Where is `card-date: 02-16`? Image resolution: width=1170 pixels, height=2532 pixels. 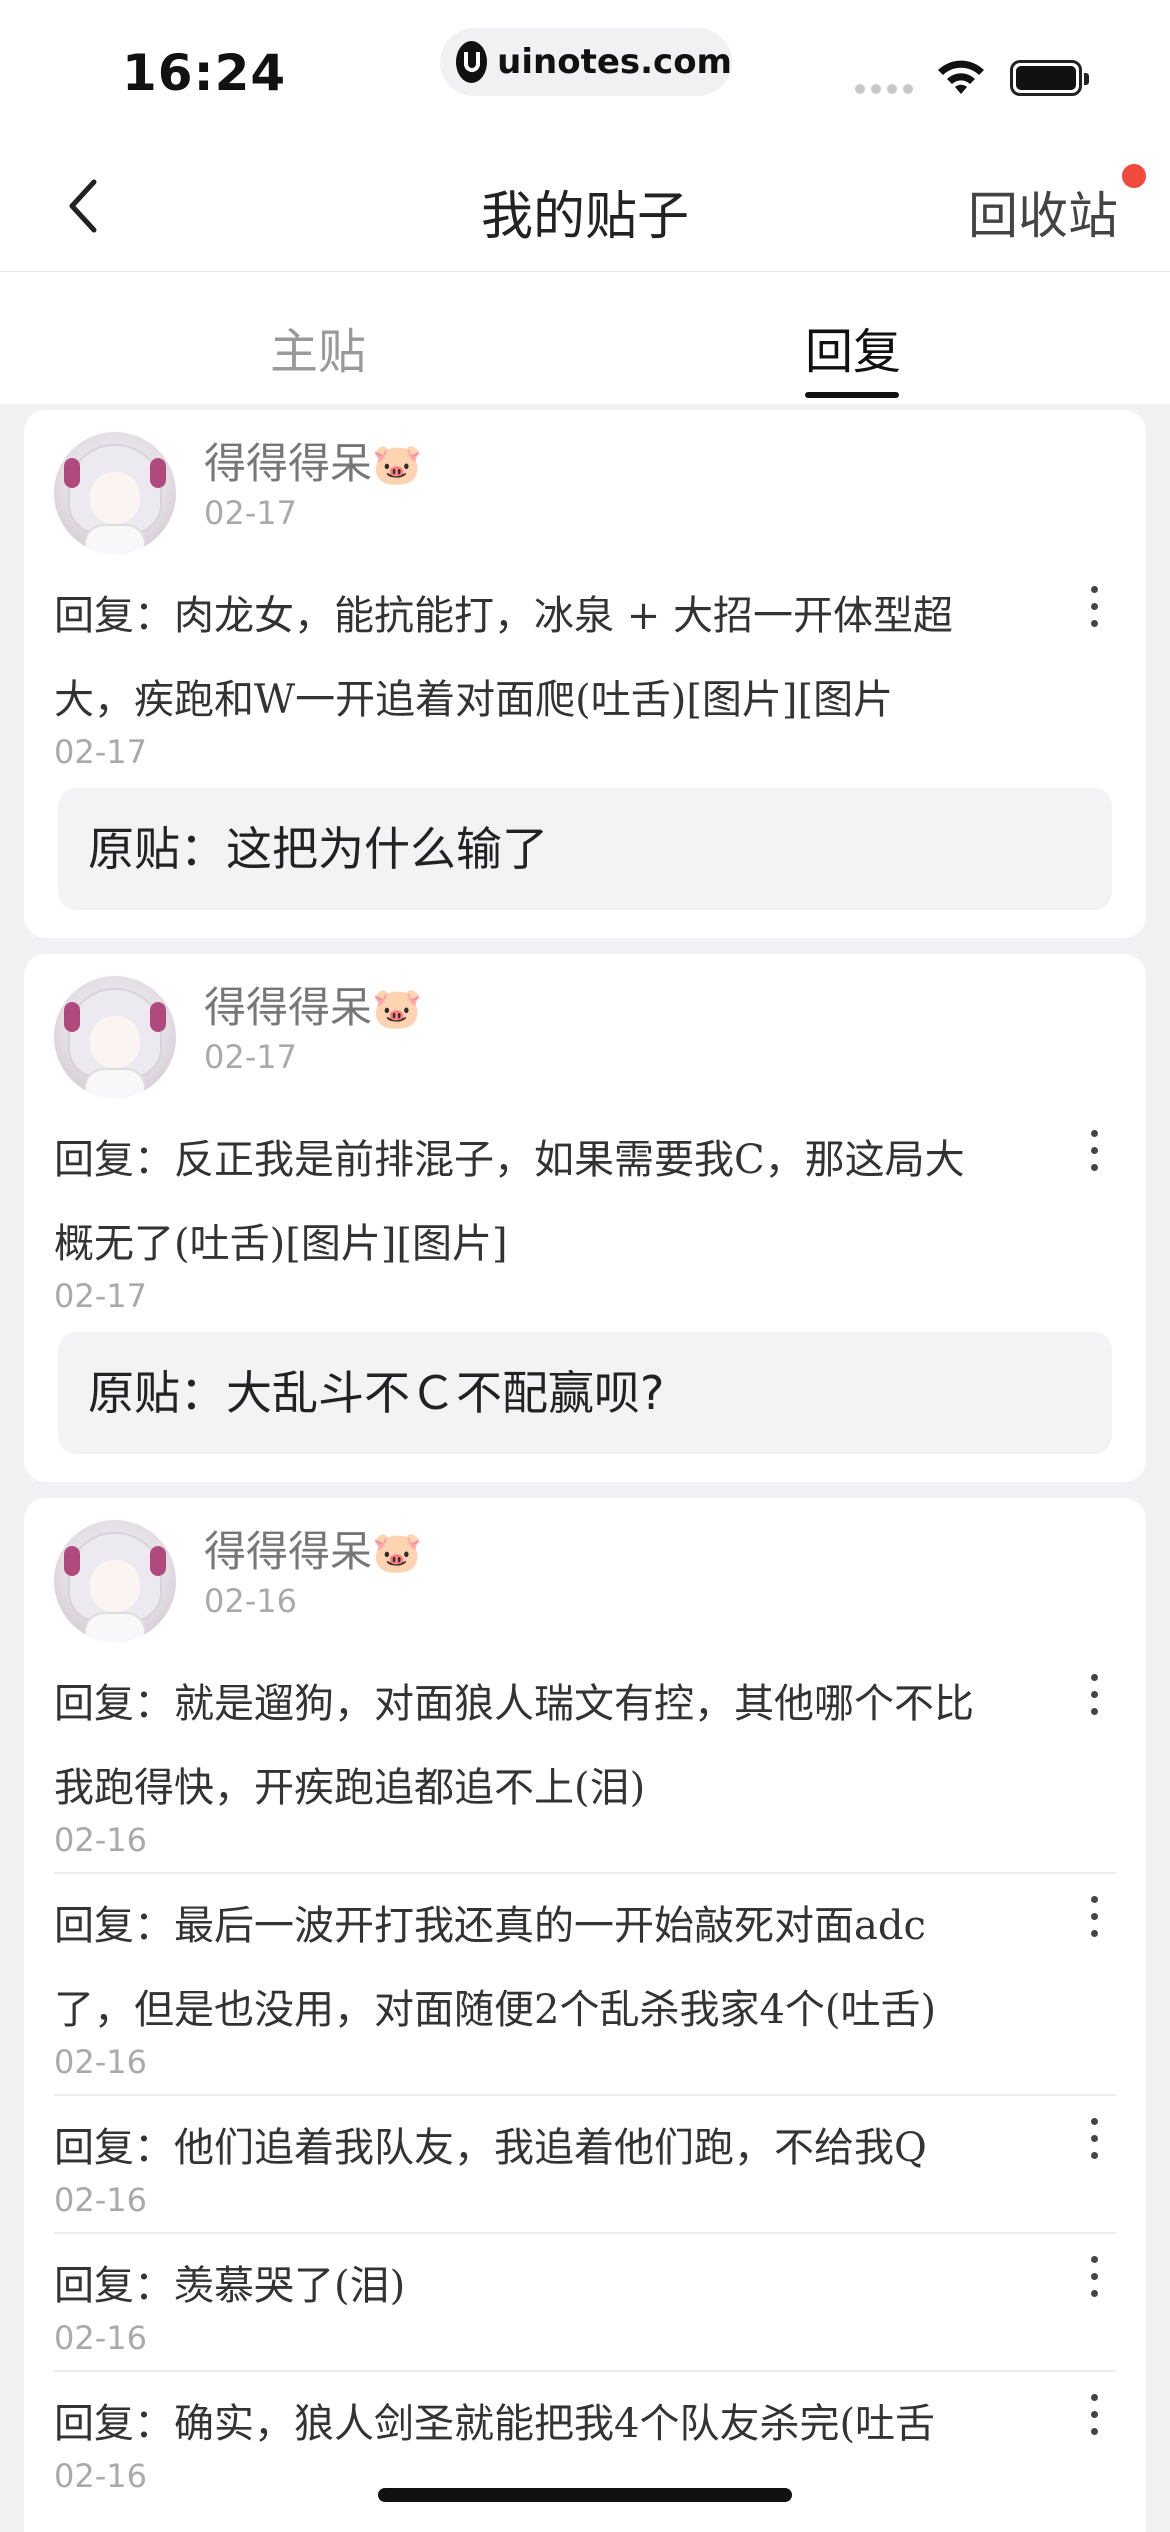 card-date: 02-16 is located at coordinates (250, 1601).